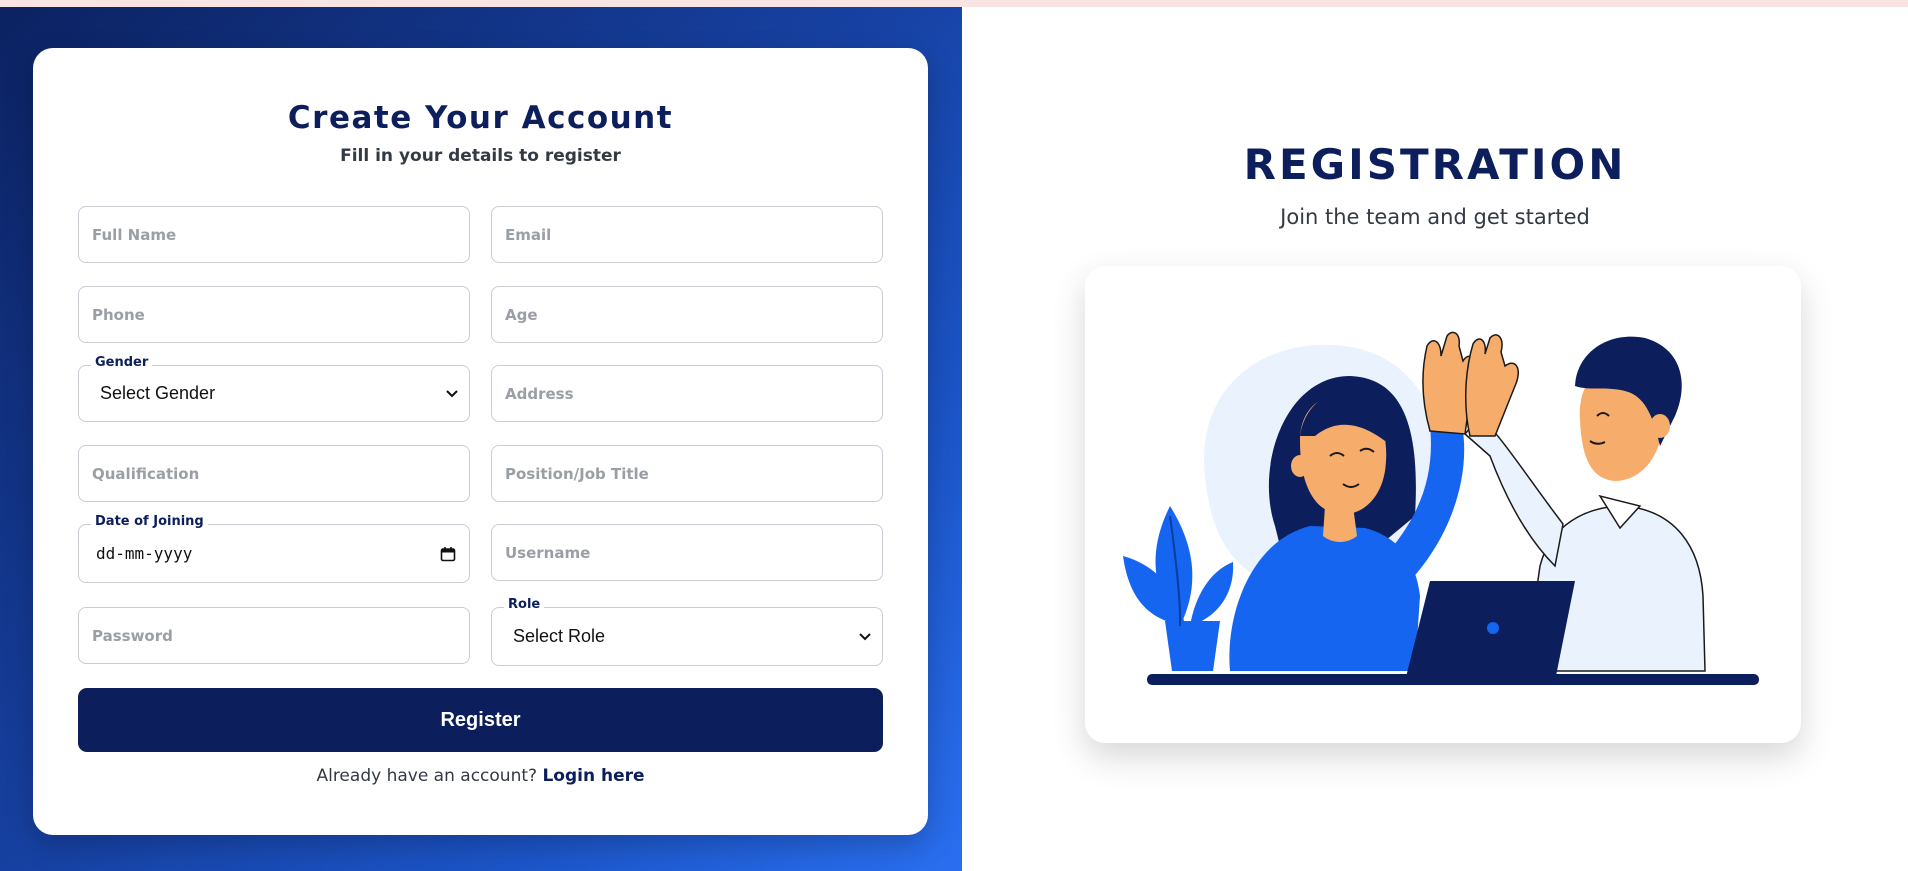 This screenshot has height=871, width=1908. What do you see at coordinates (274, 234) in the screenshot?
I see `full-name-input: Full Name` at bounding box center [274, 234].